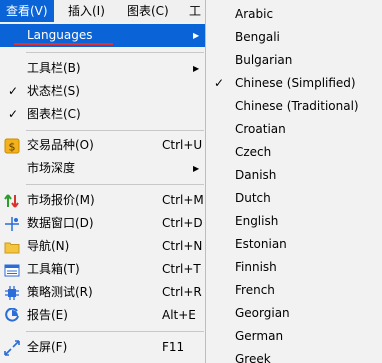 This screenshot has width=382, height=363. I want to click on menu-tools: 工, so click(195, 11).